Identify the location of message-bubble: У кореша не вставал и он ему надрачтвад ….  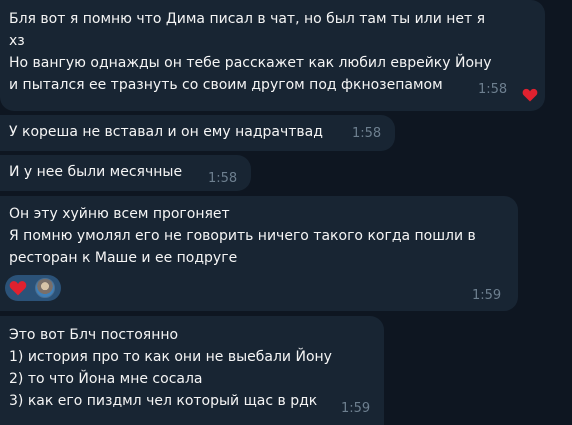
(197, 133).